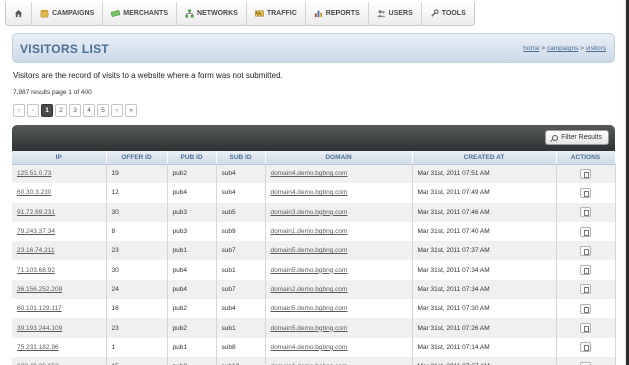 Image resolution: width=629 pixels, height=365 pixels. I want to click on breadcrumb-campaigns: campaigns, so click(562, 48).